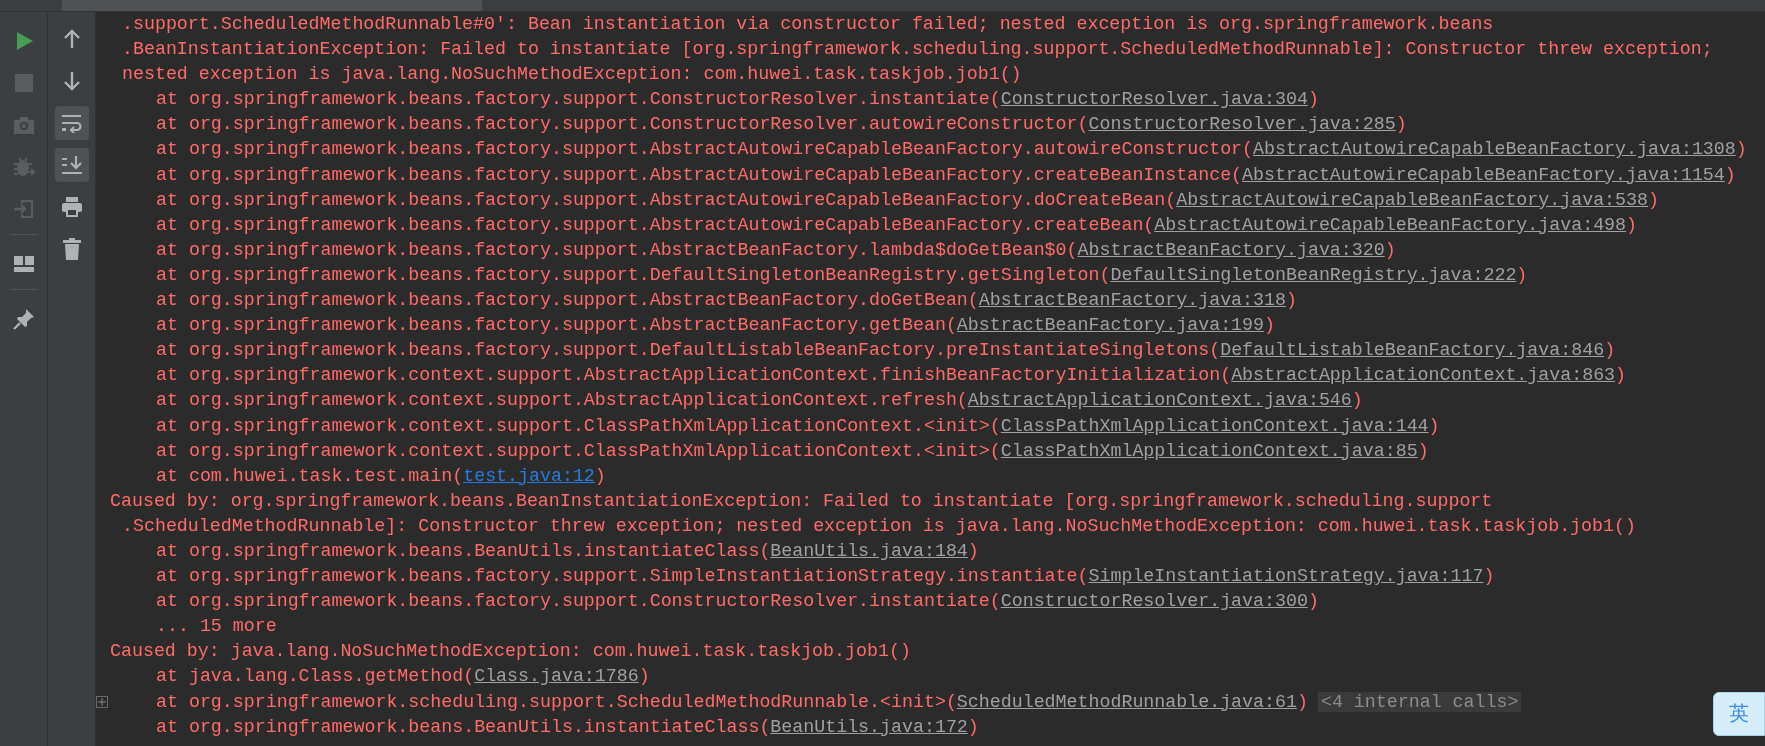  Describe the element at coordinates (633, 274) in the screenshot. I see `stack-frame-text: at org.springframework.beans.factory.support.DefaultSingletonBeanRegistry.getSingleton(` at that location.